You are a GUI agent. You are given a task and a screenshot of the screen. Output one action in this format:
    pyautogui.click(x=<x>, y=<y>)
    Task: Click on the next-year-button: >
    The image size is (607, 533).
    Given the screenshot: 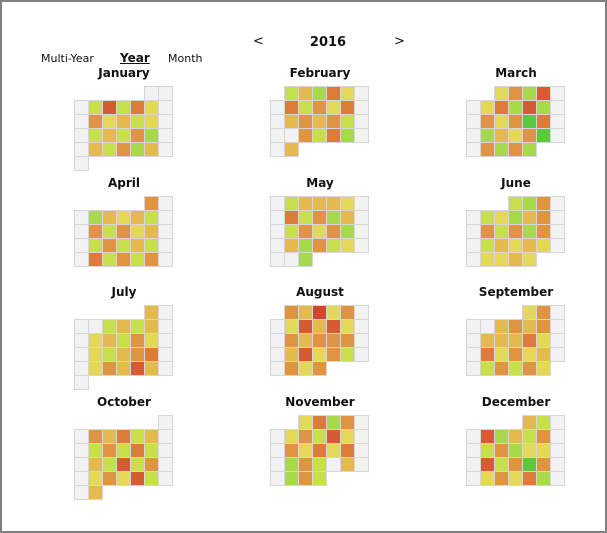 What is the action you would take?
    pyautogui.click(x=399, y=41)
    